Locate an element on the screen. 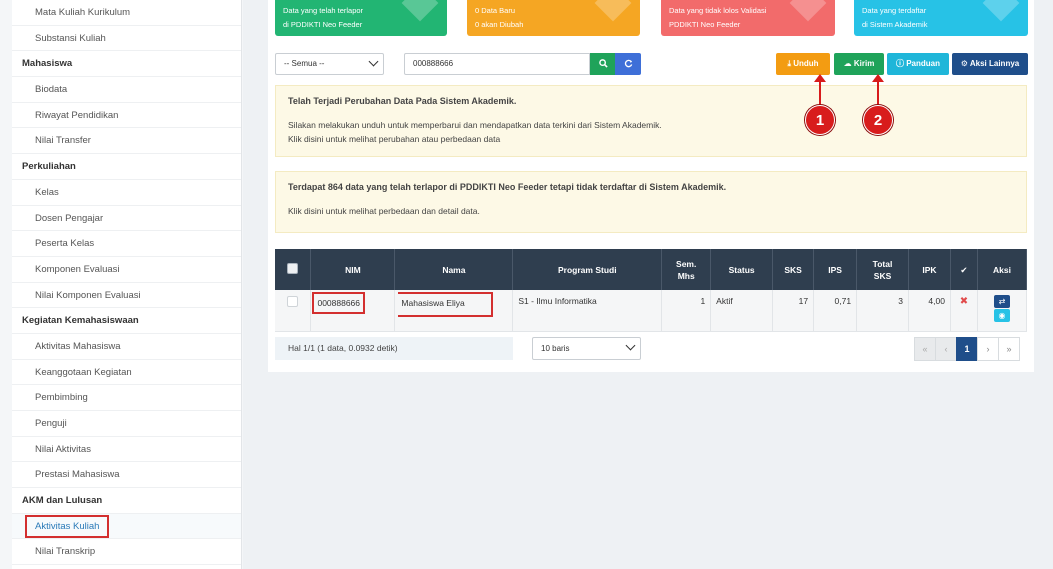  view-action-button: ◉ is located at coordinates (1001, 315).